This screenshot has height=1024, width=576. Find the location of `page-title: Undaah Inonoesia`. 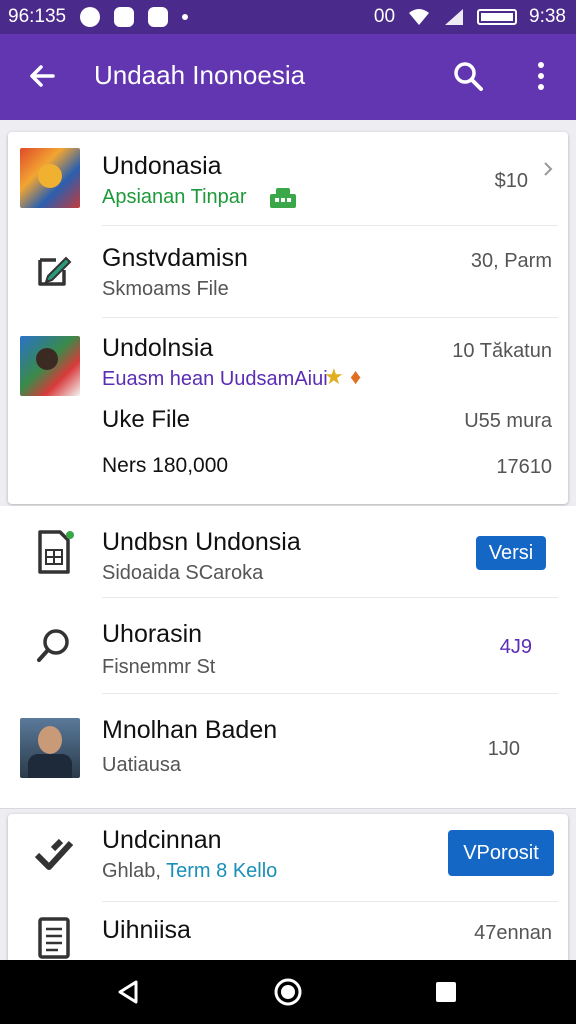

page-title: Undaah Inonoesia is located at coordinates (200, 75).